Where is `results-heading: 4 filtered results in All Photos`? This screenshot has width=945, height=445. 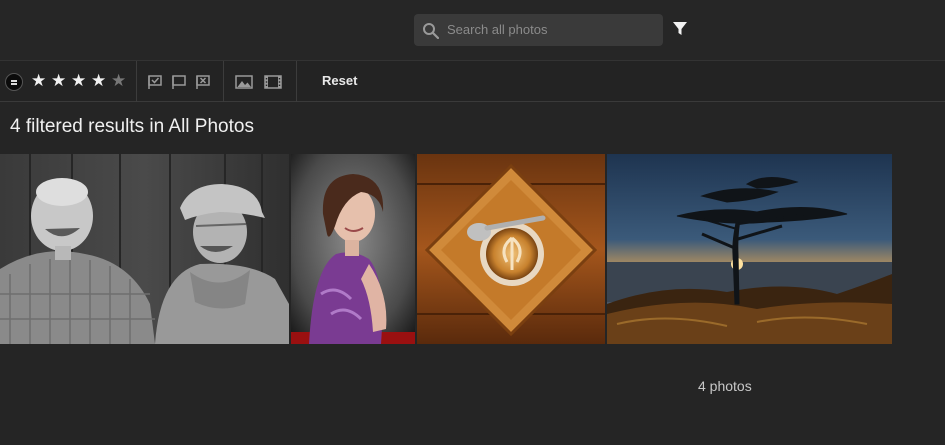 results-heading: 4 filtered results in All Photos is located at coordinates (132, 126).